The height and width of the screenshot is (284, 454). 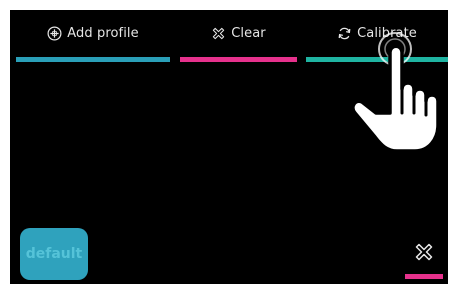 What do you see at coordinates (219, 33) in the screenshot?
I see `x-outline-icon` at bounding box center [219, 33].